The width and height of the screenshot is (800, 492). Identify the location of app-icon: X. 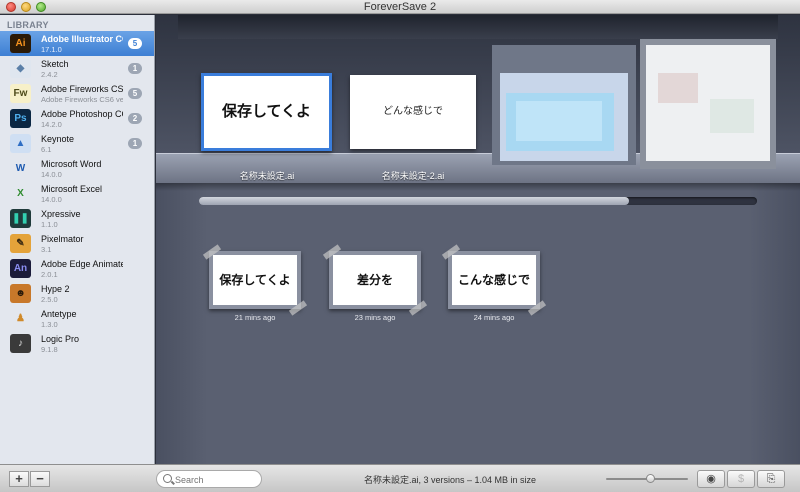
(20, 193).